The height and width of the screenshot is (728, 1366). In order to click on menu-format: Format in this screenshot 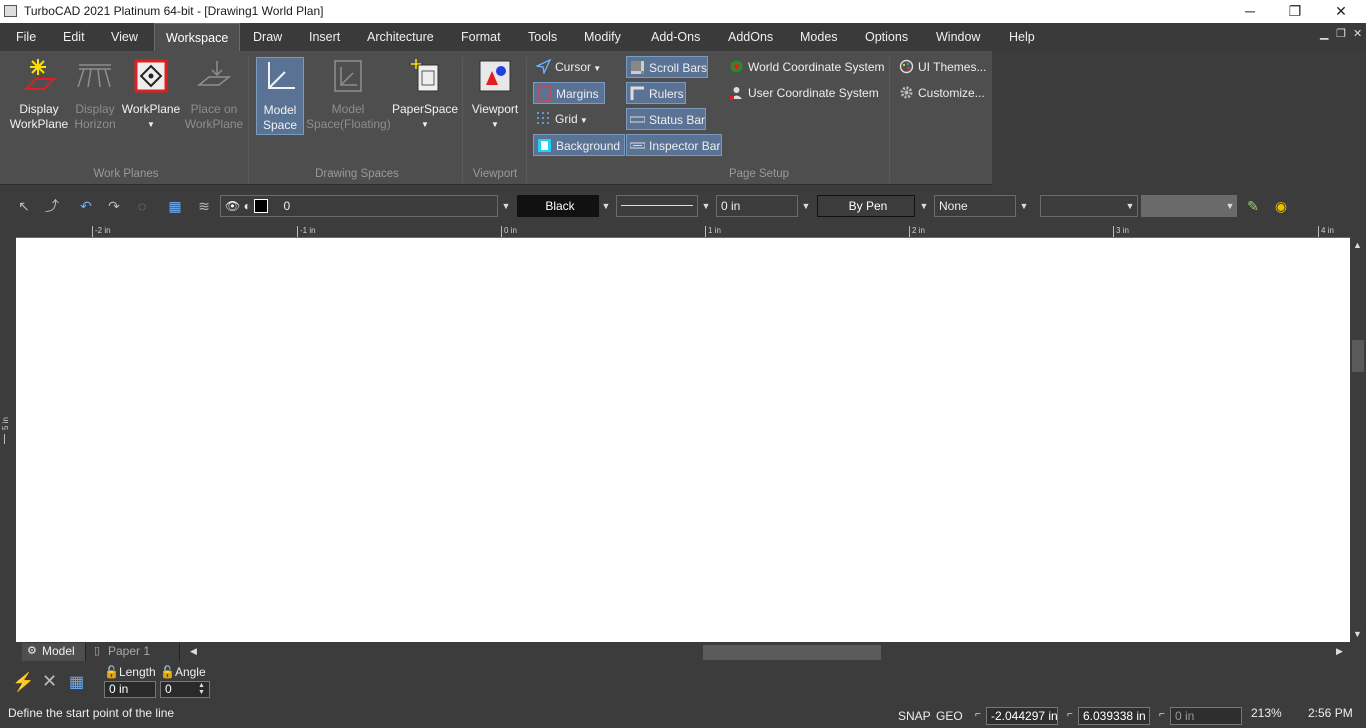, I will do `click(481, 37)`.